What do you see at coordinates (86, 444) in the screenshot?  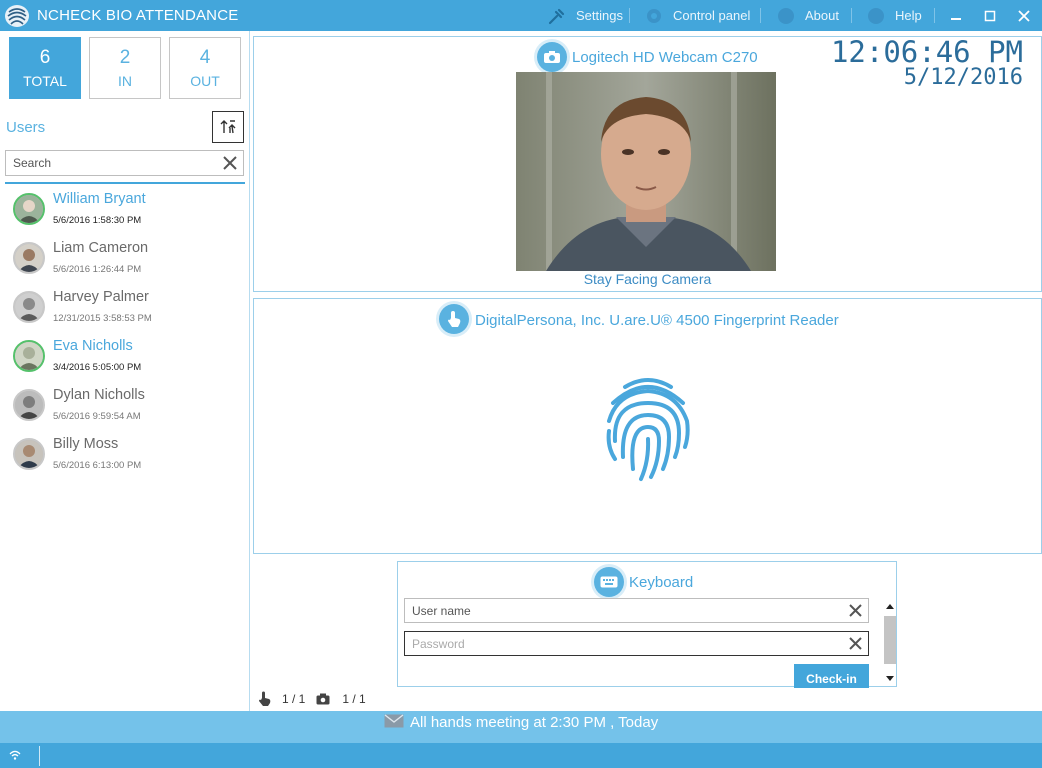 I see `user-name: Billy Moss` at bounding box center [86, 444].